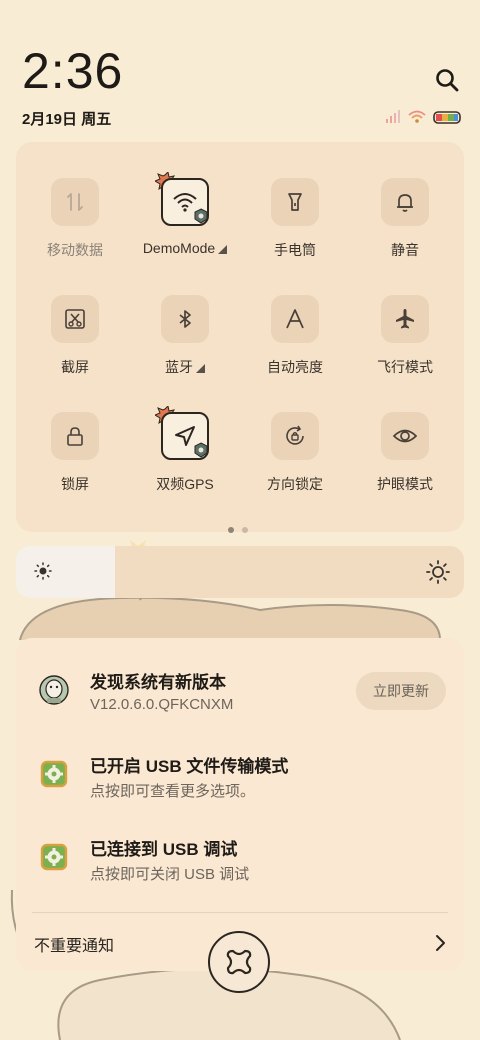  What do you see at coordinates (440, 943) in the screenshot?
I see `chevron-right-icon` at bounding box center [440, 943].